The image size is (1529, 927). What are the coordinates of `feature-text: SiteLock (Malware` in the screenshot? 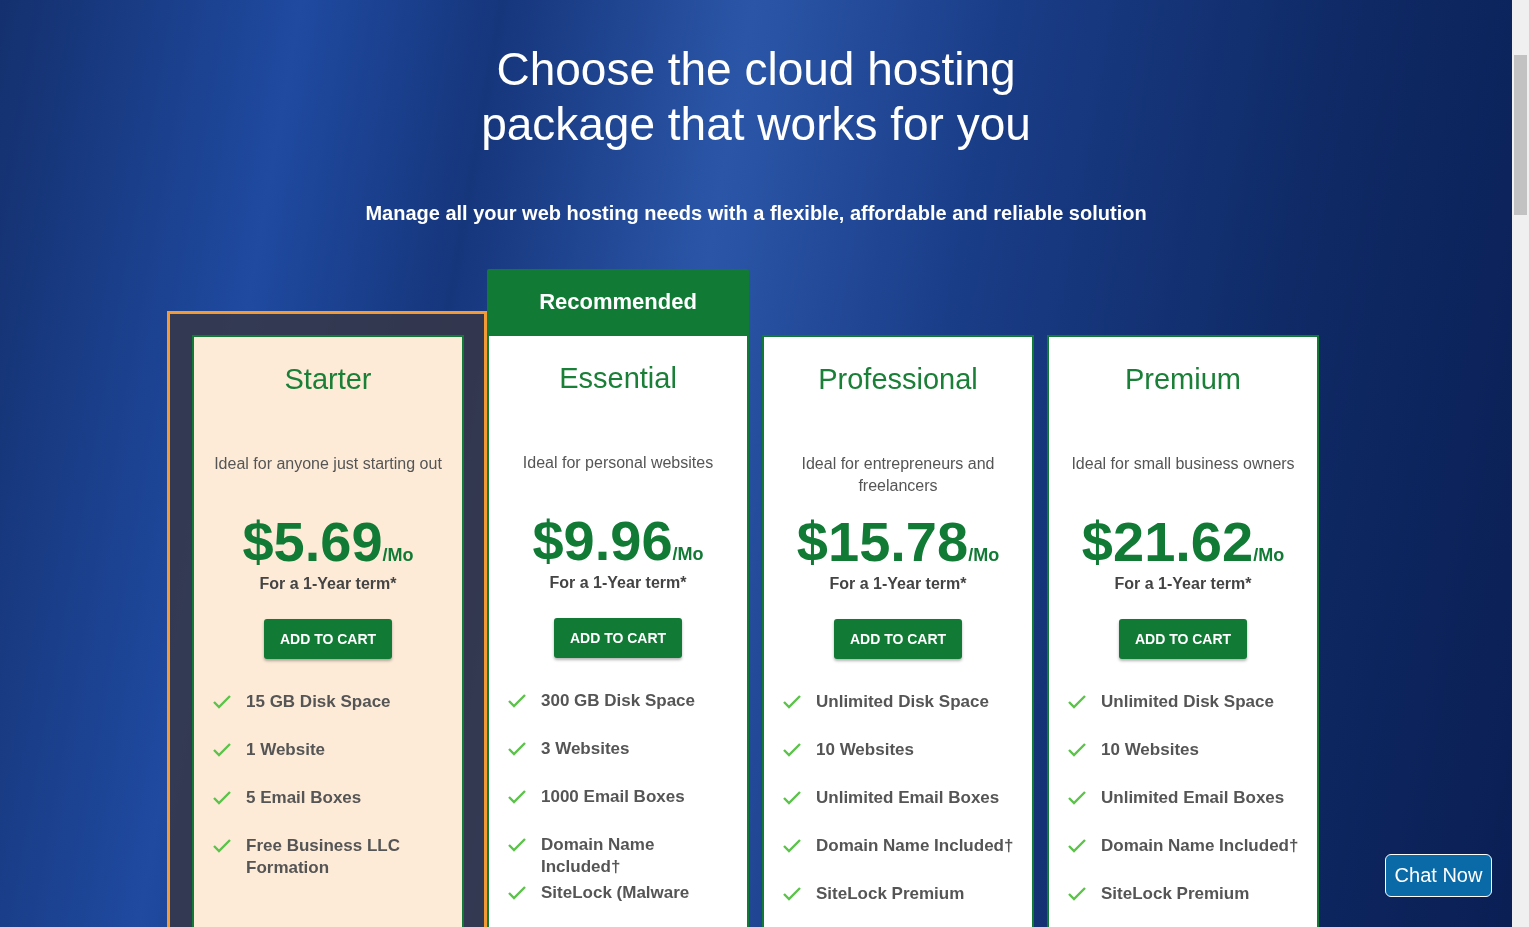 It's located at (615, 893).